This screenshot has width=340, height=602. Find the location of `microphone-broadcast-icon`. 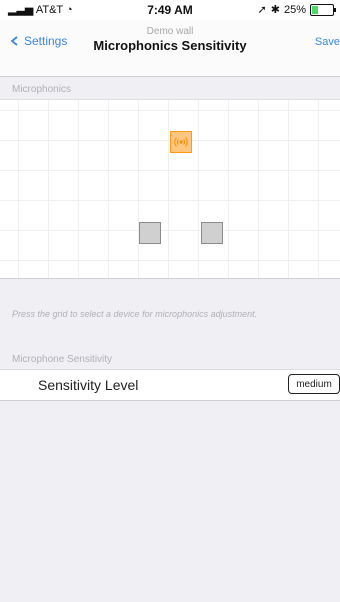

microphone-broadcast-icon is located at coordinates (181, 142).